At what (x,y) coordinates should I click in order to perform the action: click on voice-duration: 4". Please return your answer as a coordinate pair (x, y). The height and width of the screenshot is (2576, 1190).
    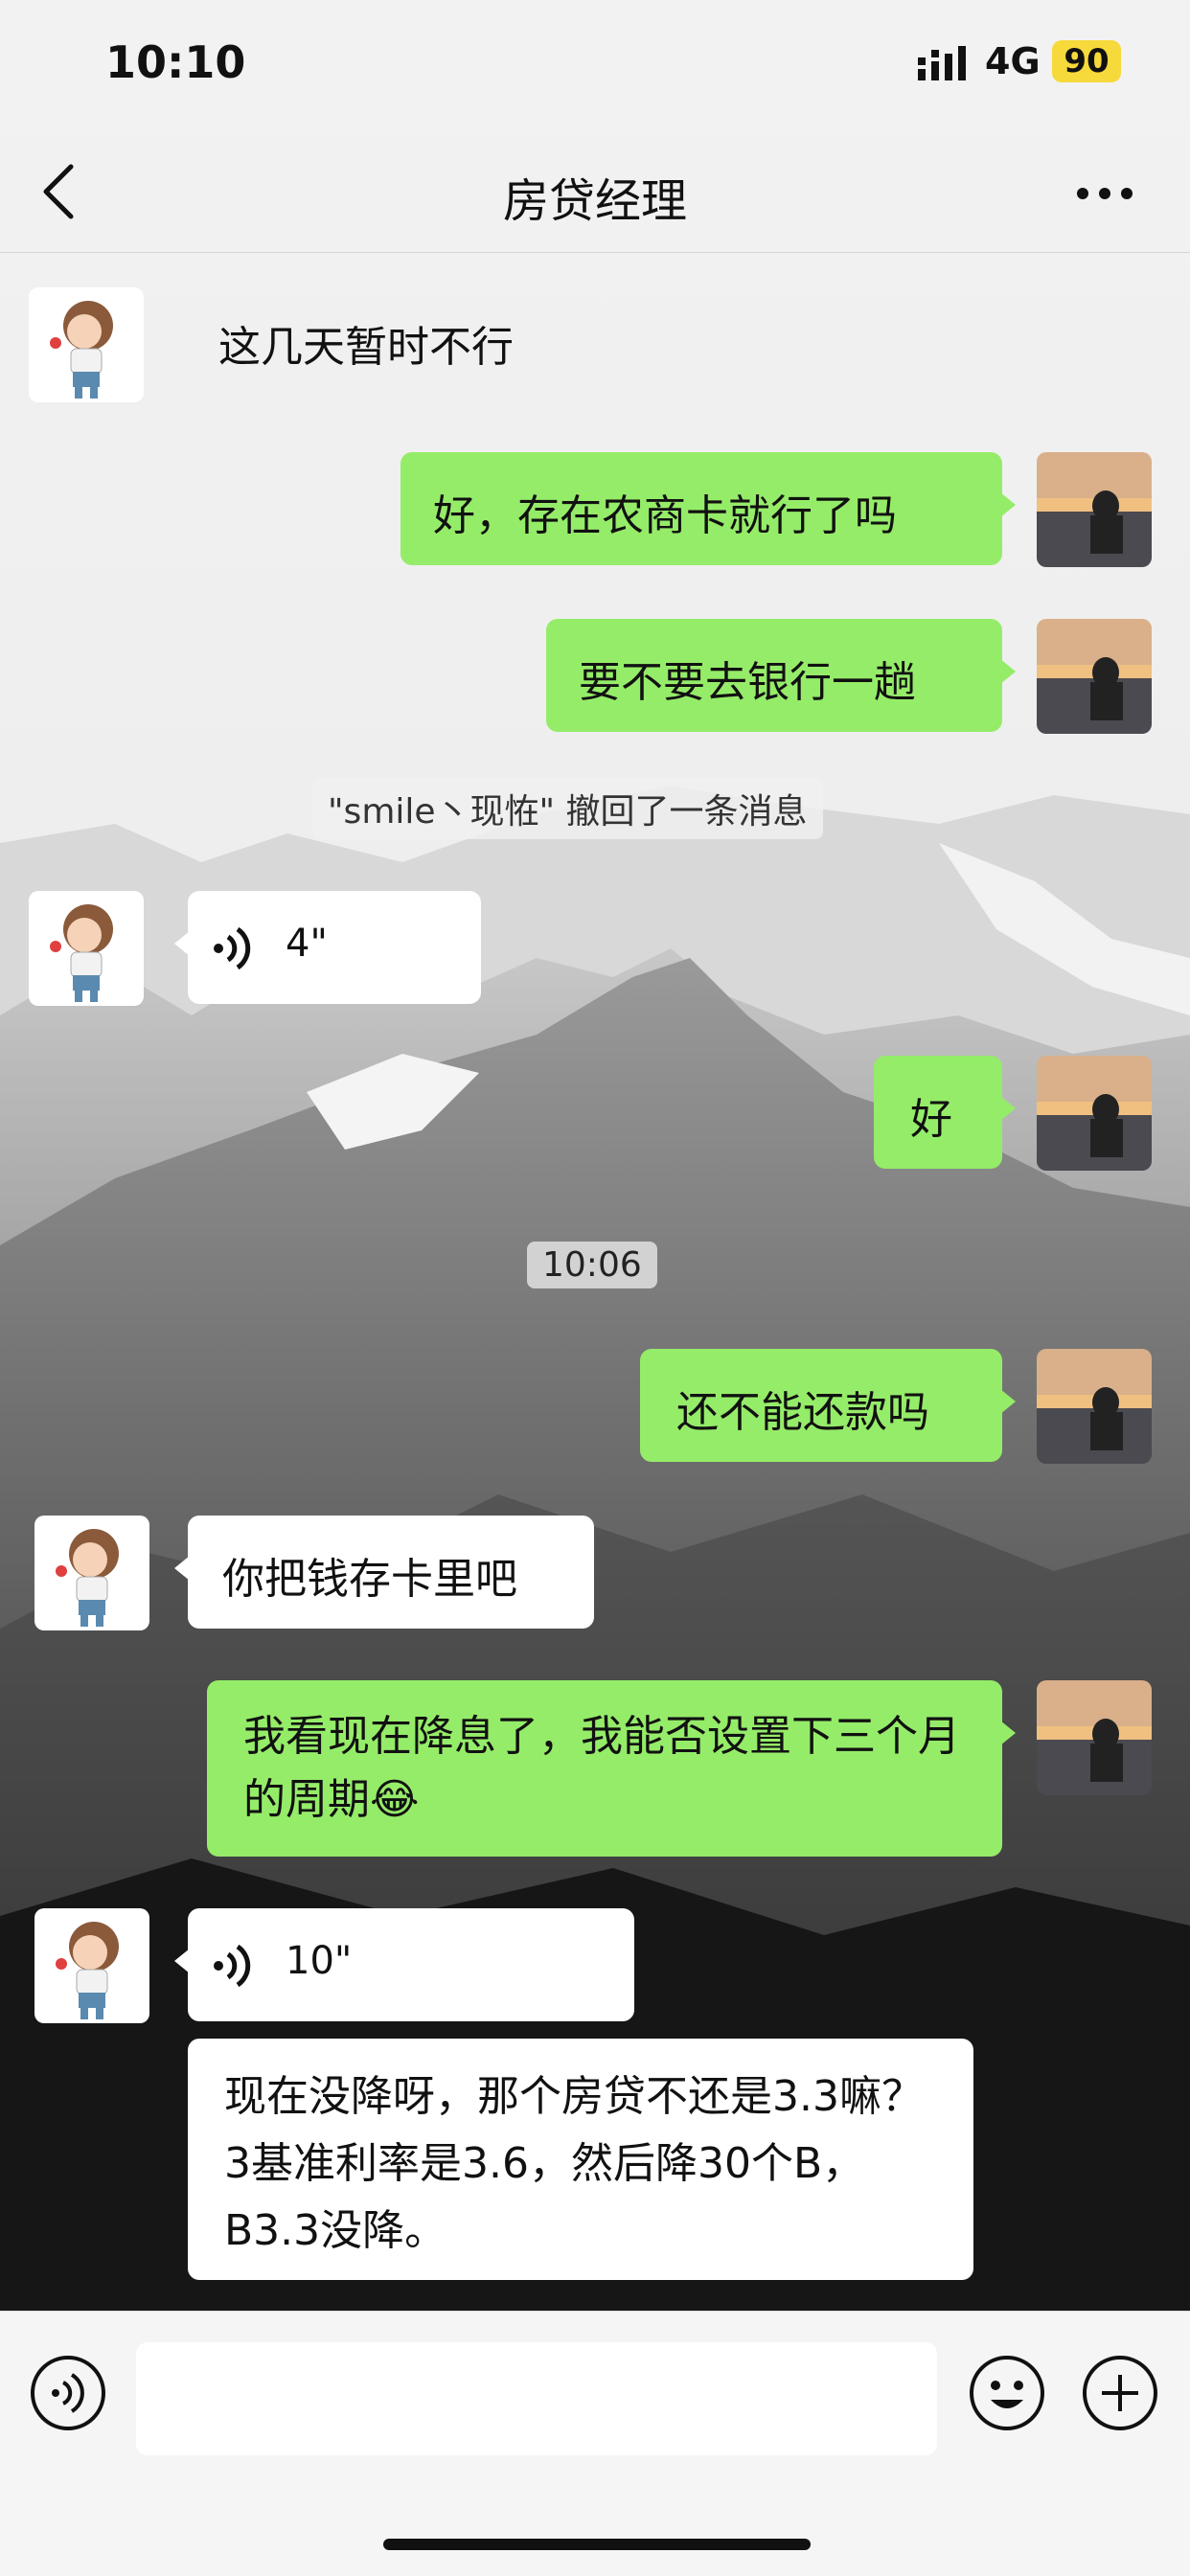
    Looking at the image, I should click on (307, 944).